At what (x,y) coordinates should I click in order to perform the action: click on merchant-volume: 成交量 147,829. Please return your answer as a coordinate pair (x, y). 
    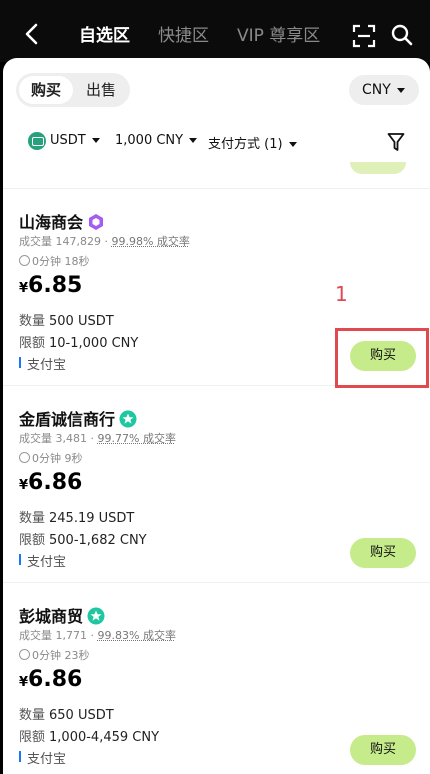
    Looking at the image, I should click on (60, 241).